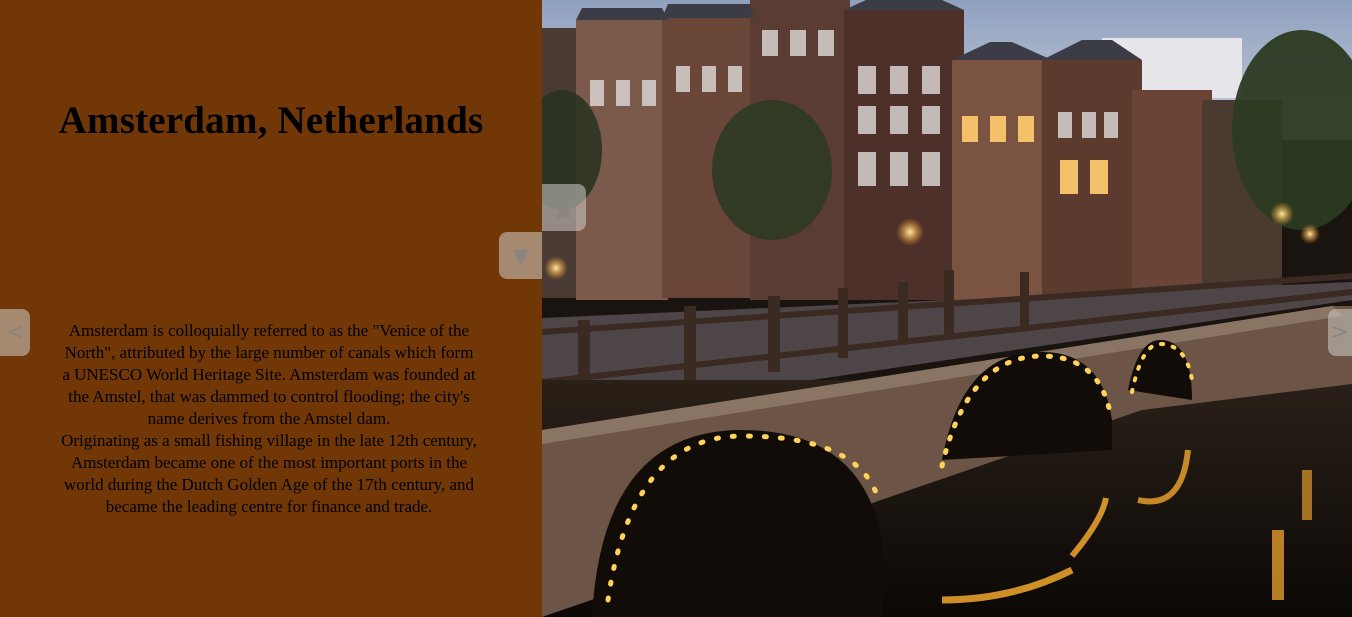 This screenshot has height=617, width=1352. I want to click on chevron-right-icon: >, so click(1340, 332).